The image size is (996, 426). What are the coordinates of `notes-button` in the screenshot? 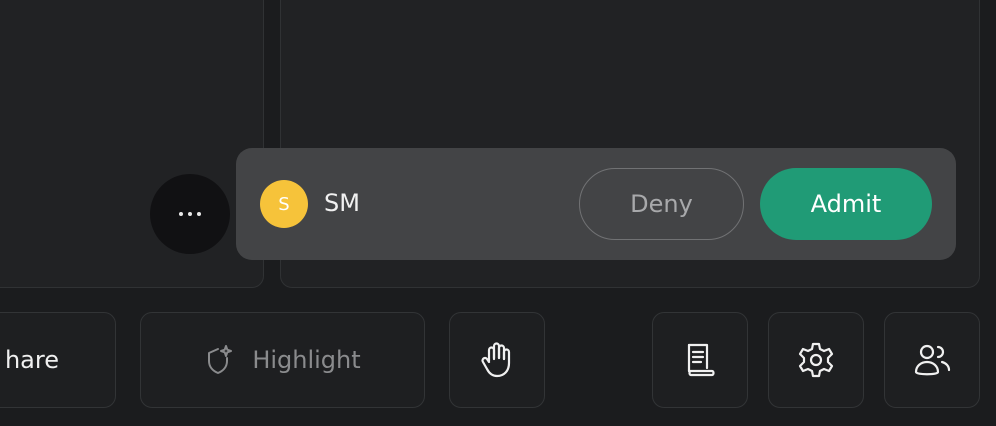 It's located at (700, 360).